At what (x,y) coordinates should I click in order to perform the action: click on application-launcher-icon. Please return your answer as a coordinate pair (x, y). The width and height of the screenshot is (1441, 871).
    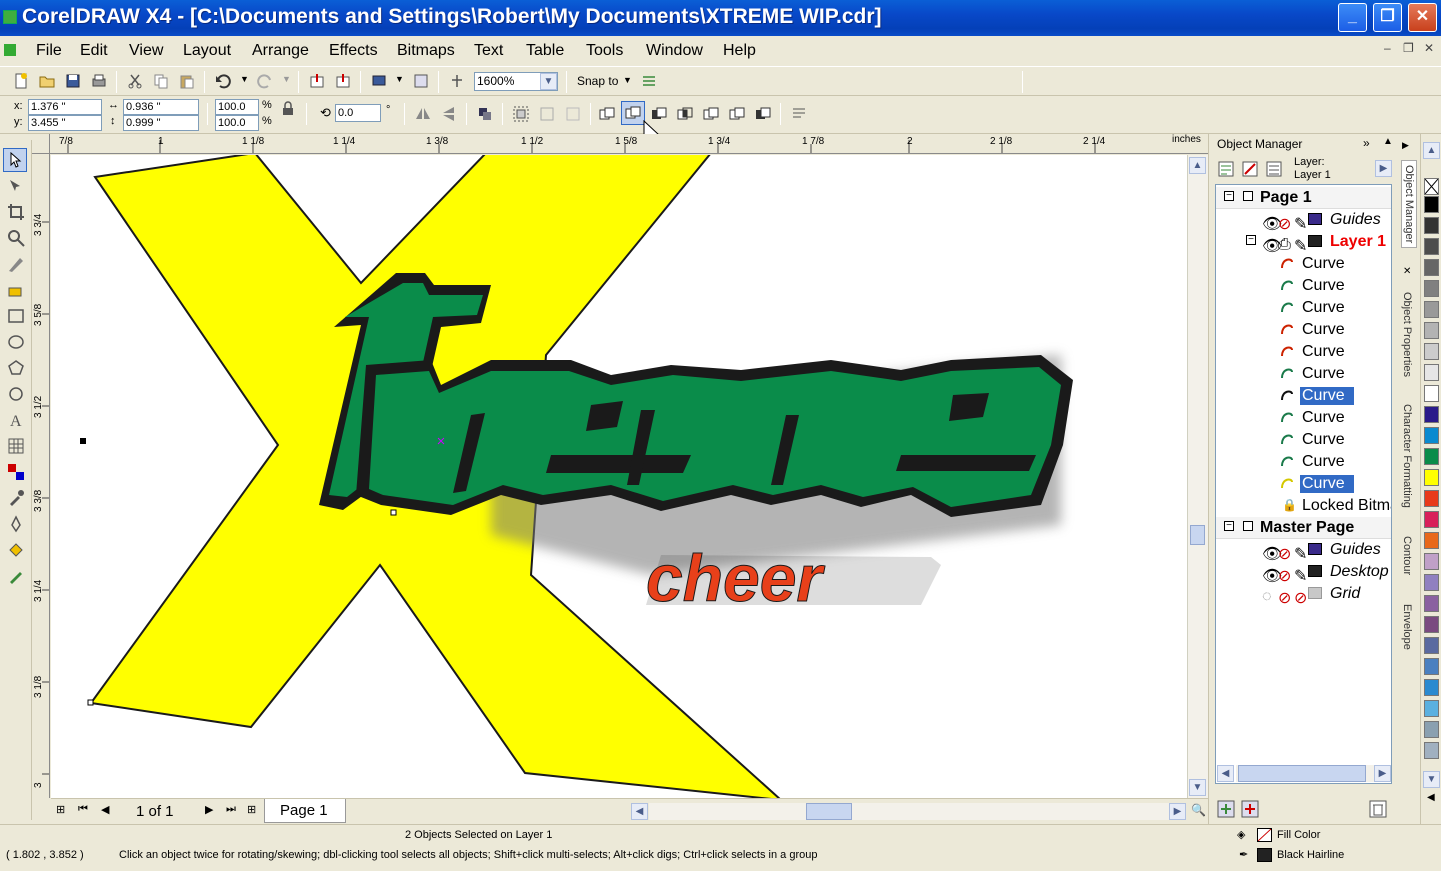
    Looking at the image, I should click on (379, 81).